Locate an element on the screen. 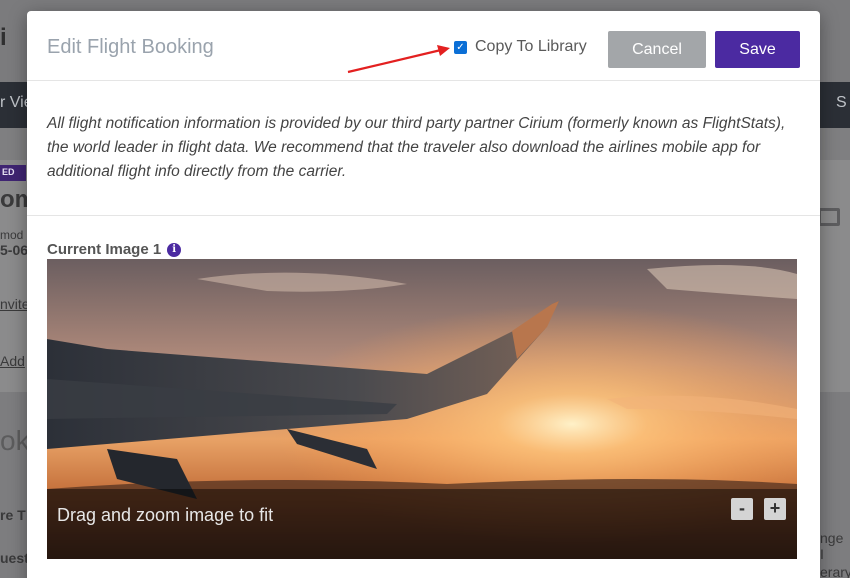 Image resolution: width=850 pixels, height=578 pixels. current-image-label: Current Image 1 is located at coordinates (104, 249).